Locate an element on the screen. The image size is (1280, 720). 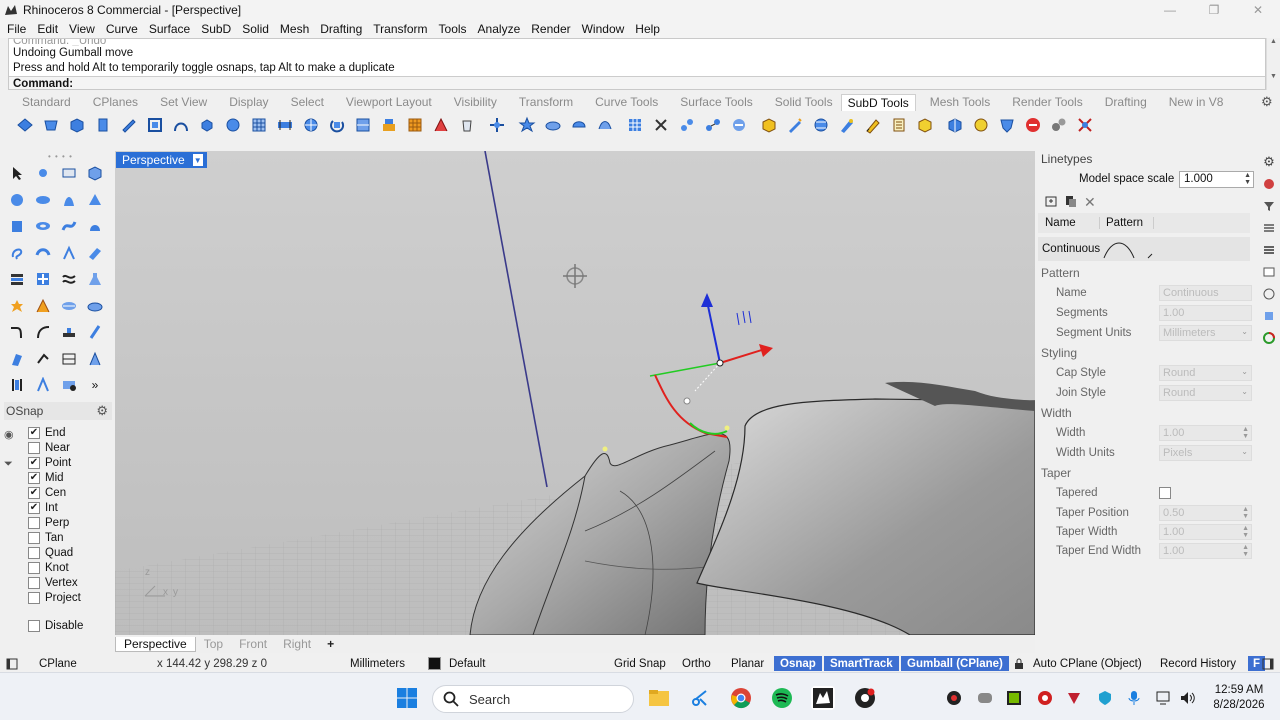
cone-icon is located at coordinates (95, 200).